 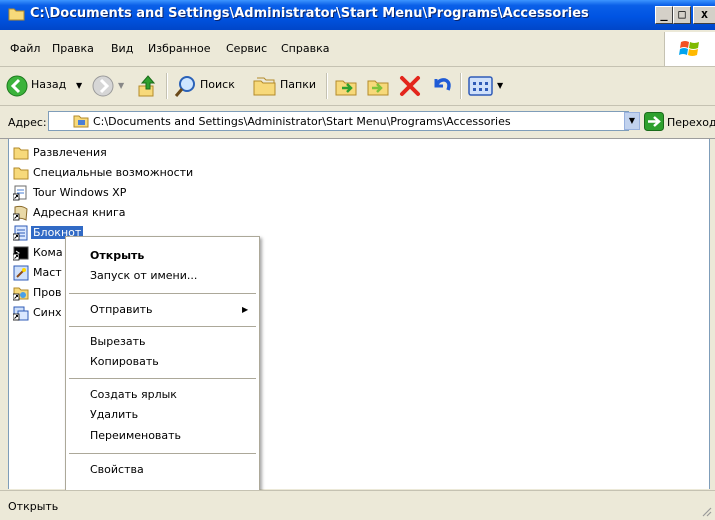 I want to click on move-to-button, so click(x=346, y=86).